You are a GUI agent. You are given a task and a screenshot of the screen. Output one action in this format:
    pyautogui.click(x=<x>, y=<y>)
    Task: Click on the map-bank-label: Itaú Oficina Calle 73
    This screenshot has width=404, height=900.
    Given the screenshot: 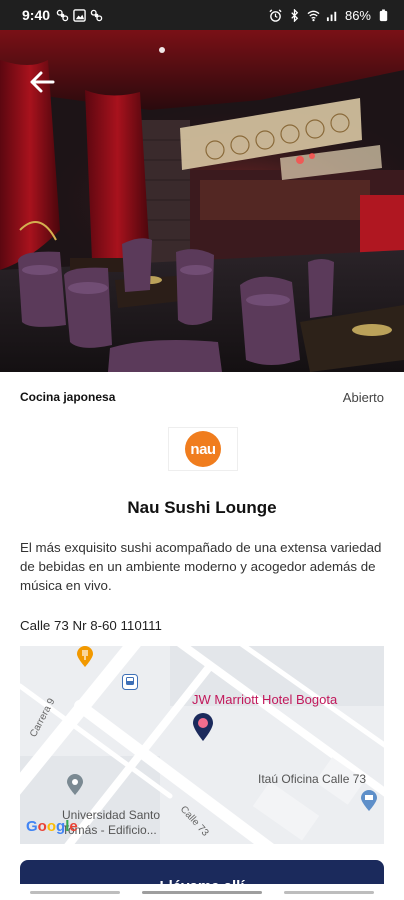 What is the action you would take?
    pyautogui.click(x=312, y=779)
    